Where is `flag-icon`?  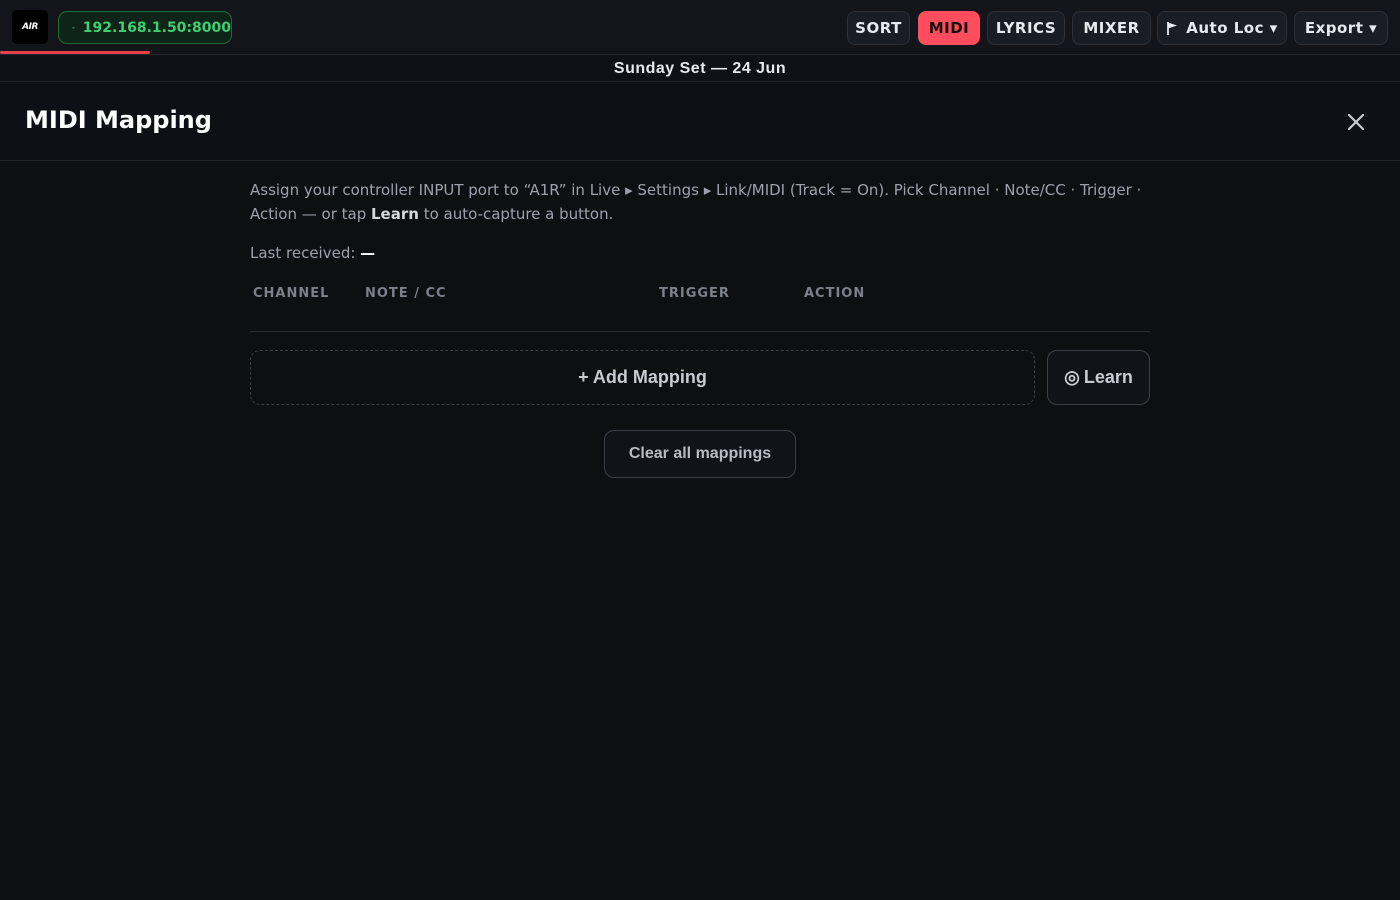
flag-icon is located at coordinates (1172, 28).